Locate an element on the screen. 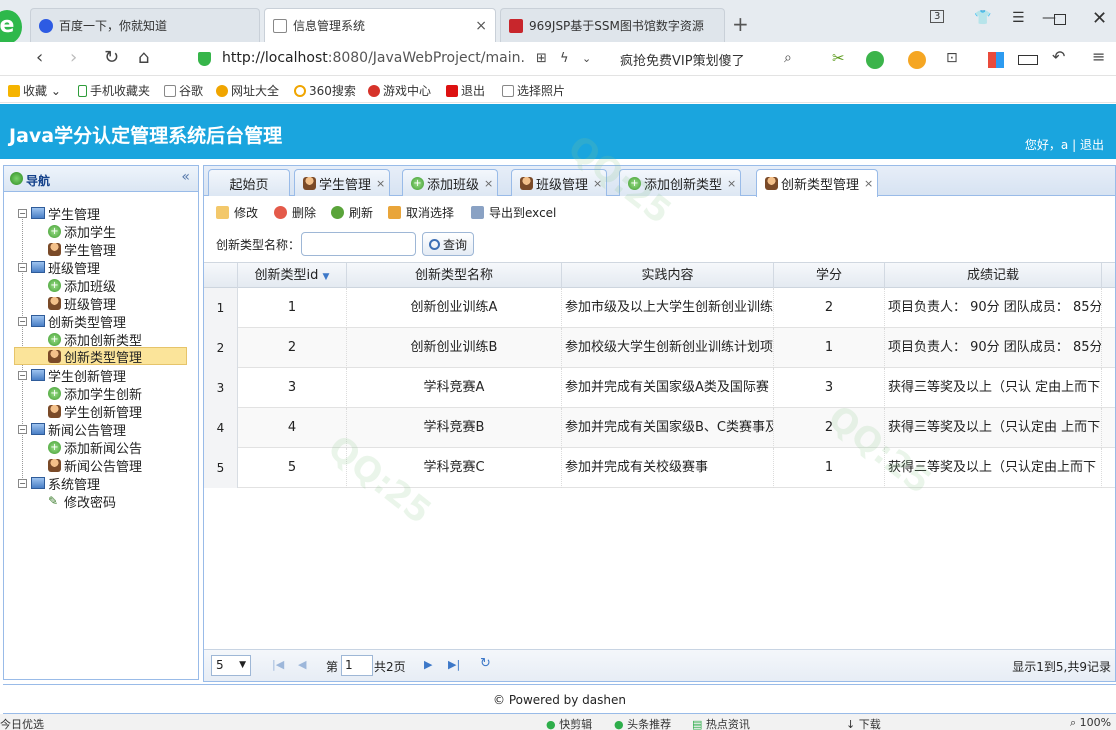  table-row: 5 5 学科竞赛C 参加并完成有关校级赛事 1 获得三等奖及以上（只认定由上而下 is located at coordinates (659, 468).